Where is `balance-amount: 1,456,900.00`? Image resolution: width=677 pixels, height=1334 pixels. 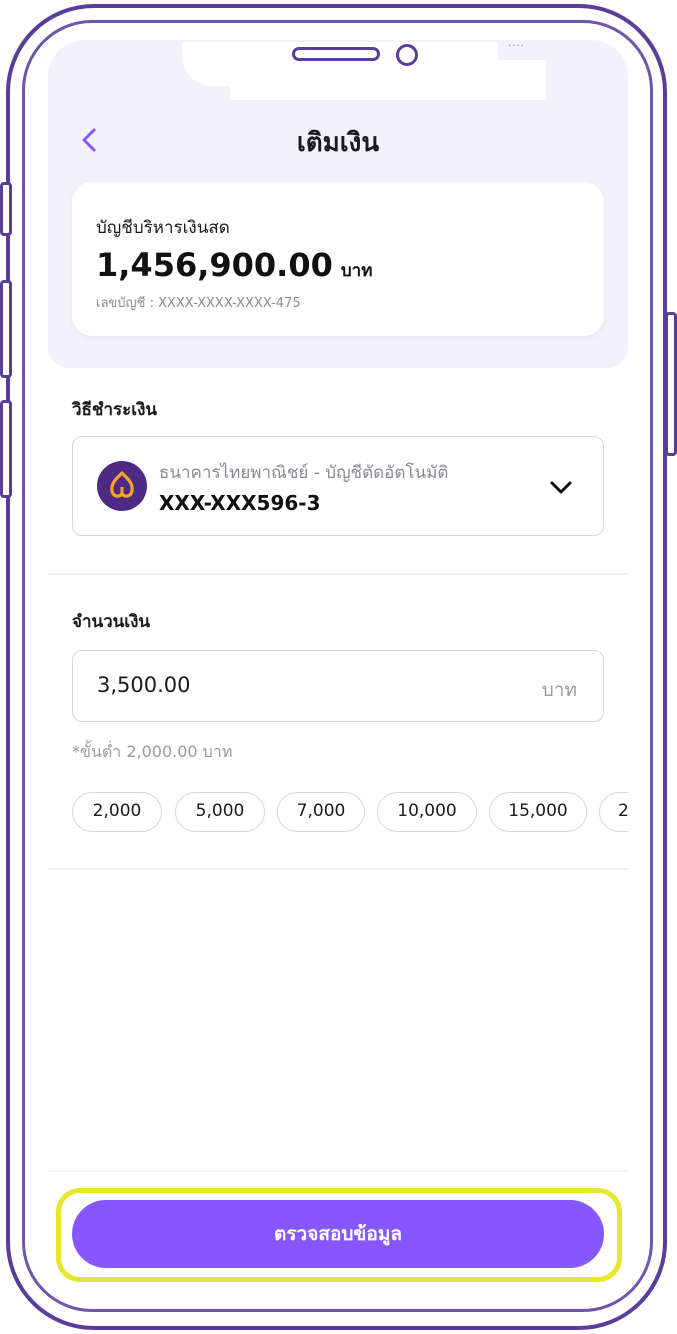
balance-amount: 1,456,900.00 is located at coordinates (214, 265).